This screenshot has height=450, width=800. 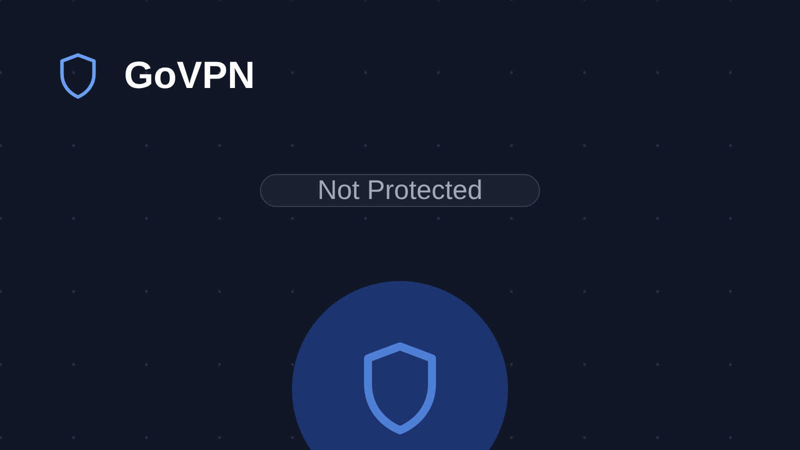 What do you see at coordinates (400, 190) in the screenshot?
I see `status-badge: Not Protected` at bounding box center [400, 190].